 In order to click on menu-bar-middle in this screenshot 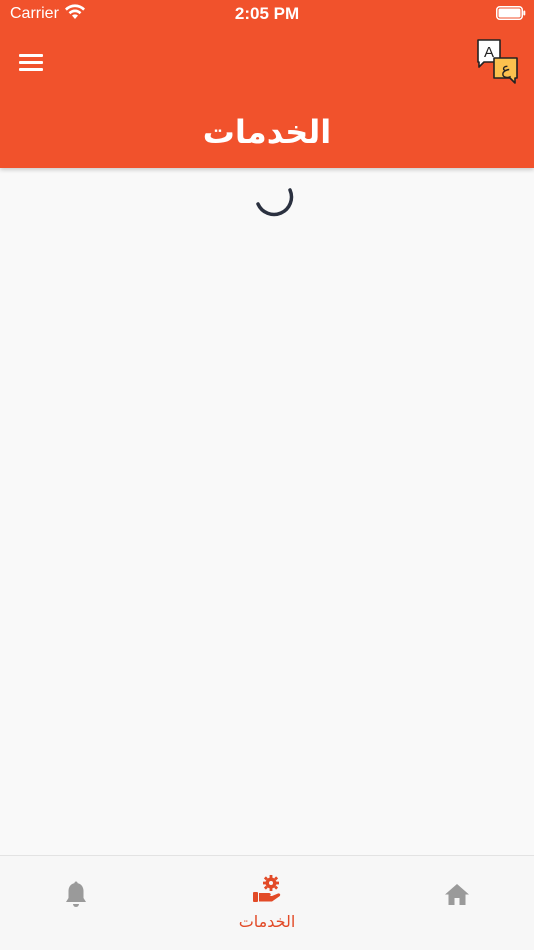, I will do `click(31, 62)`.